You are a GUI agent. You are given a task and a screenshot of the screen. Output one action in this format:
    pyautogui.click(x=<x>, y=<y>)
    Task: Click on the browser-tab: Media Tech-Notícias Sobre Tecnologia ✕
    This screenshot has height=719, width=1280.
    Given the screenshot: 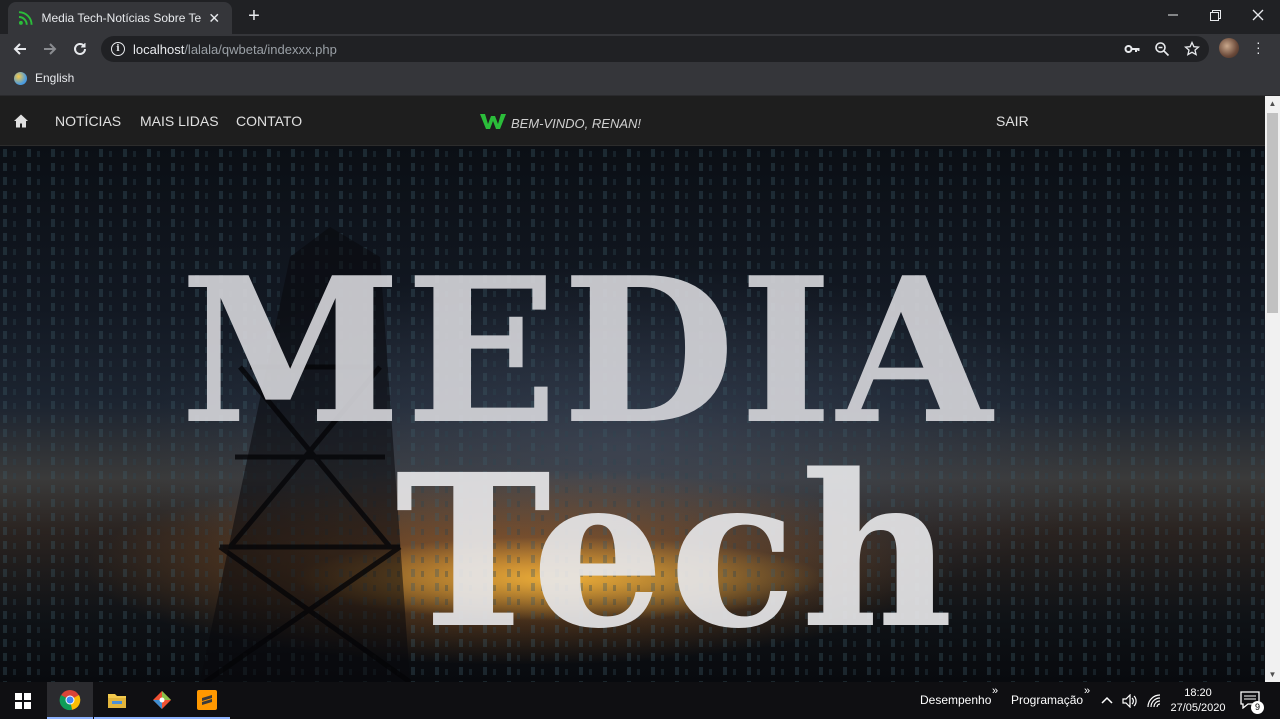 What is the action you would take?
    pyautogui.click(x=120, y=18)
    